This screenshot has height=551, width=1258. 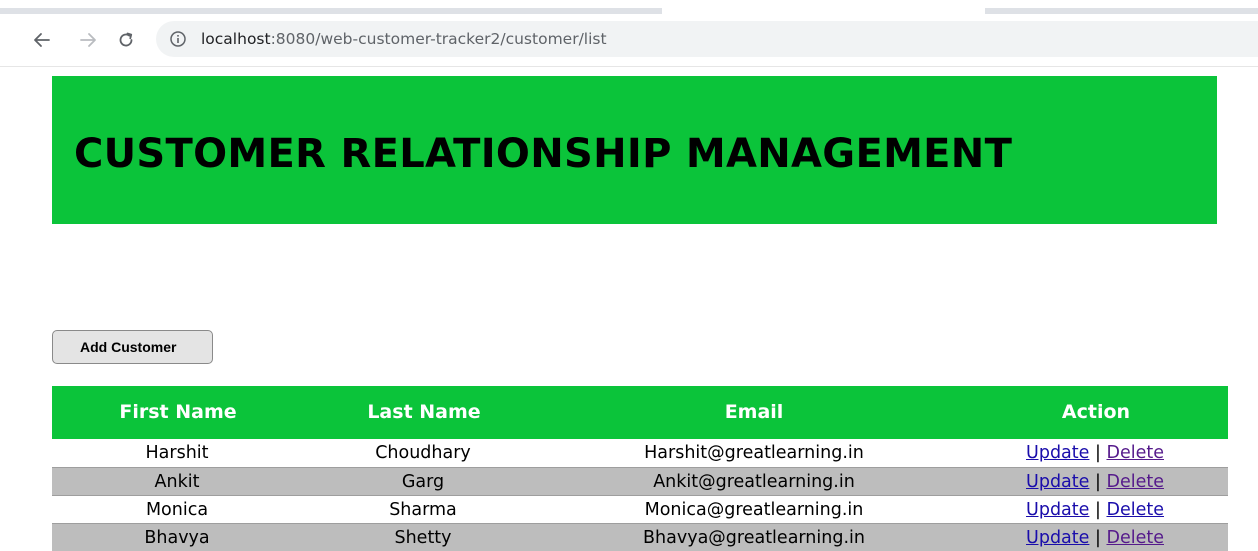 What do you see at coordinates (177, 482) in the screenshot?
I see `cell-first-name: Ankit` at bounding box center [177, 482].